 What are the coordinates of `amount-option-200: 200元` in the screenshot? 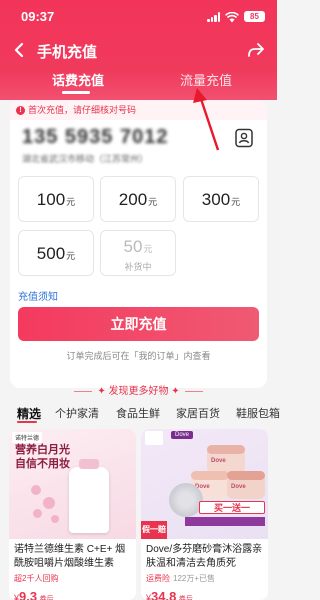 It's located at (138, 199).